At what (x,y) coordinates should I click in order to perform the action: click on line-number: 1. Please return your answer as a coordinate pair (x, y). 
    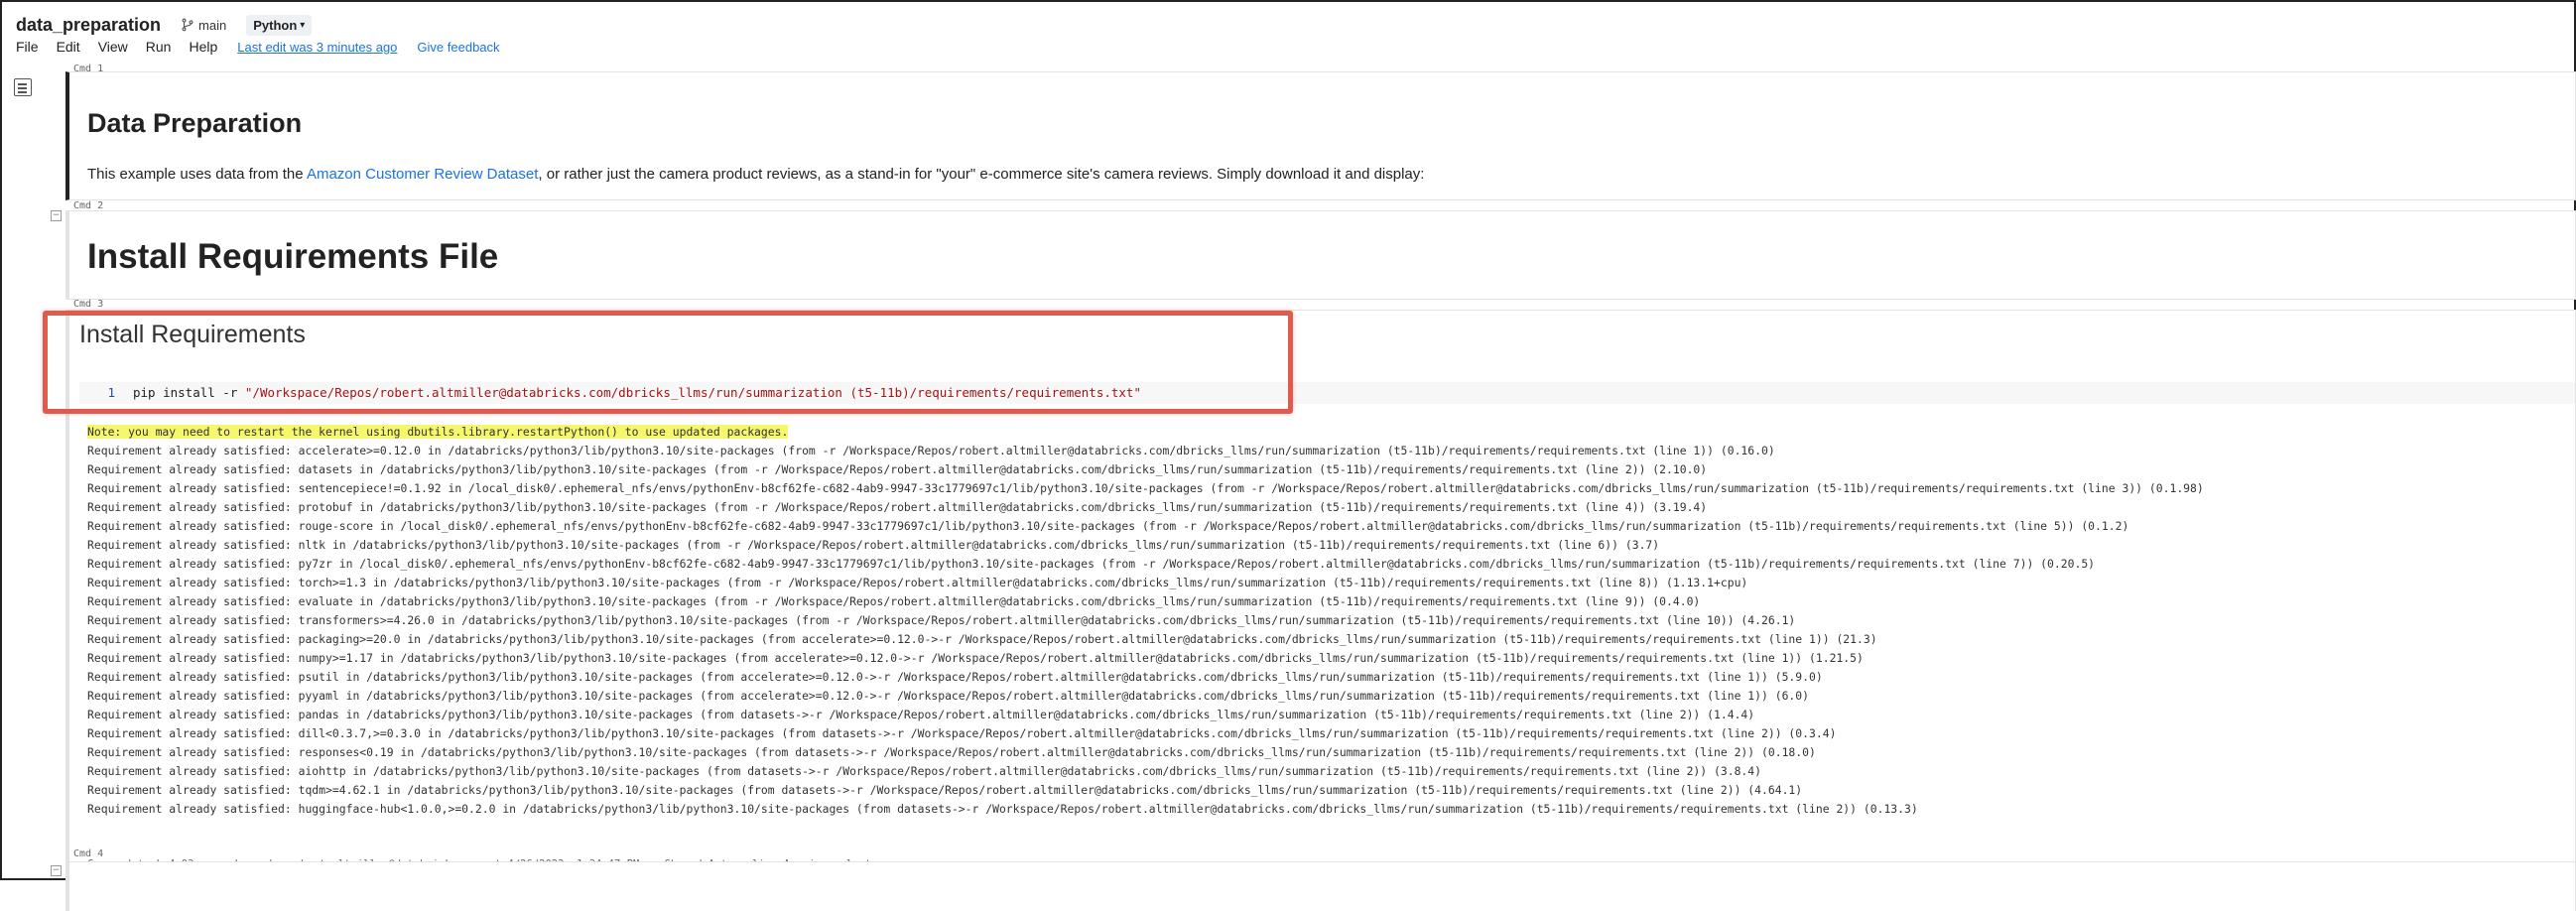
    Looking at the image, I should click on (111, 392).